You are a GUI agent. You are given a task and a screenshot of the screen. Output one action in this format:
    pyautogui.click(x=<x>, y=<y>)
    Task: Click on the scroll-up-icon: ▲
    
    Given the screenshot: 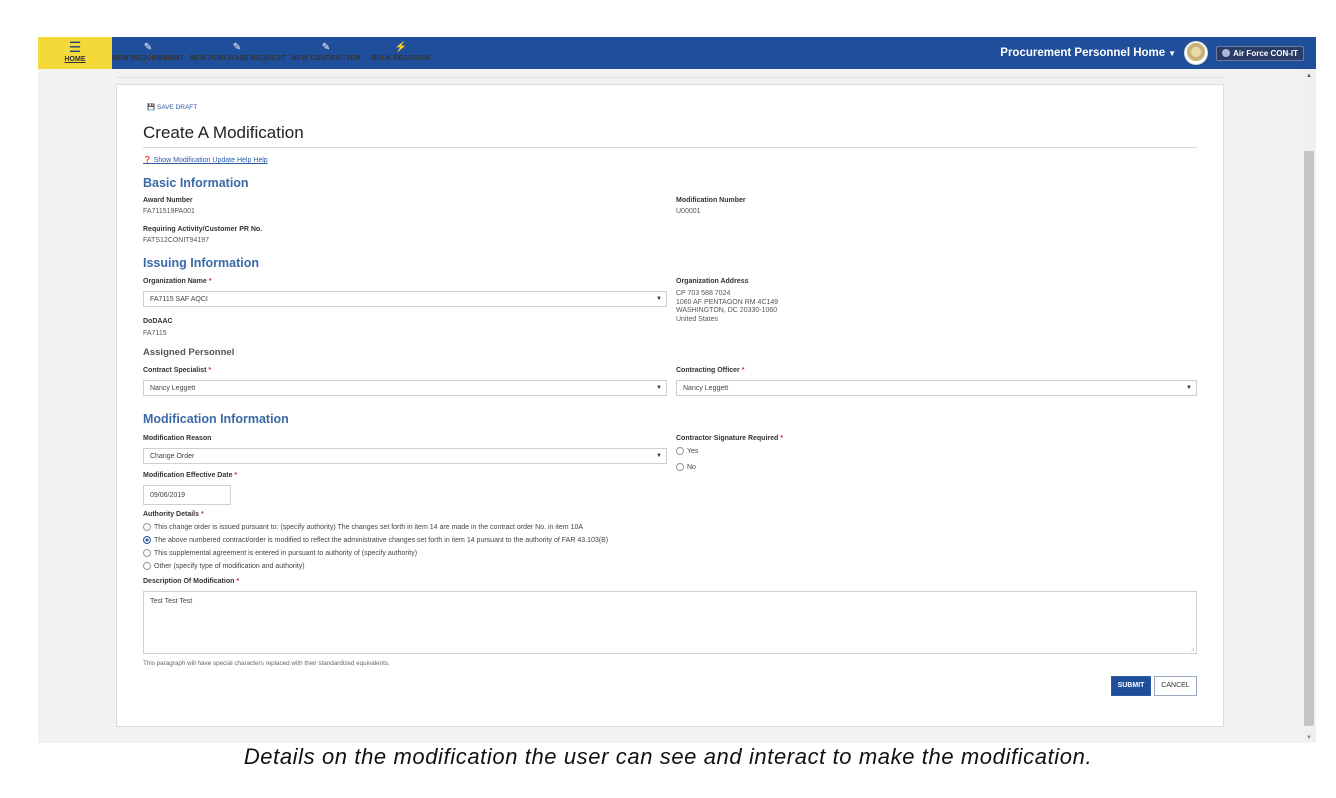 What is the action you would take?
    pyautogui.click(x=1309, y=76)
    